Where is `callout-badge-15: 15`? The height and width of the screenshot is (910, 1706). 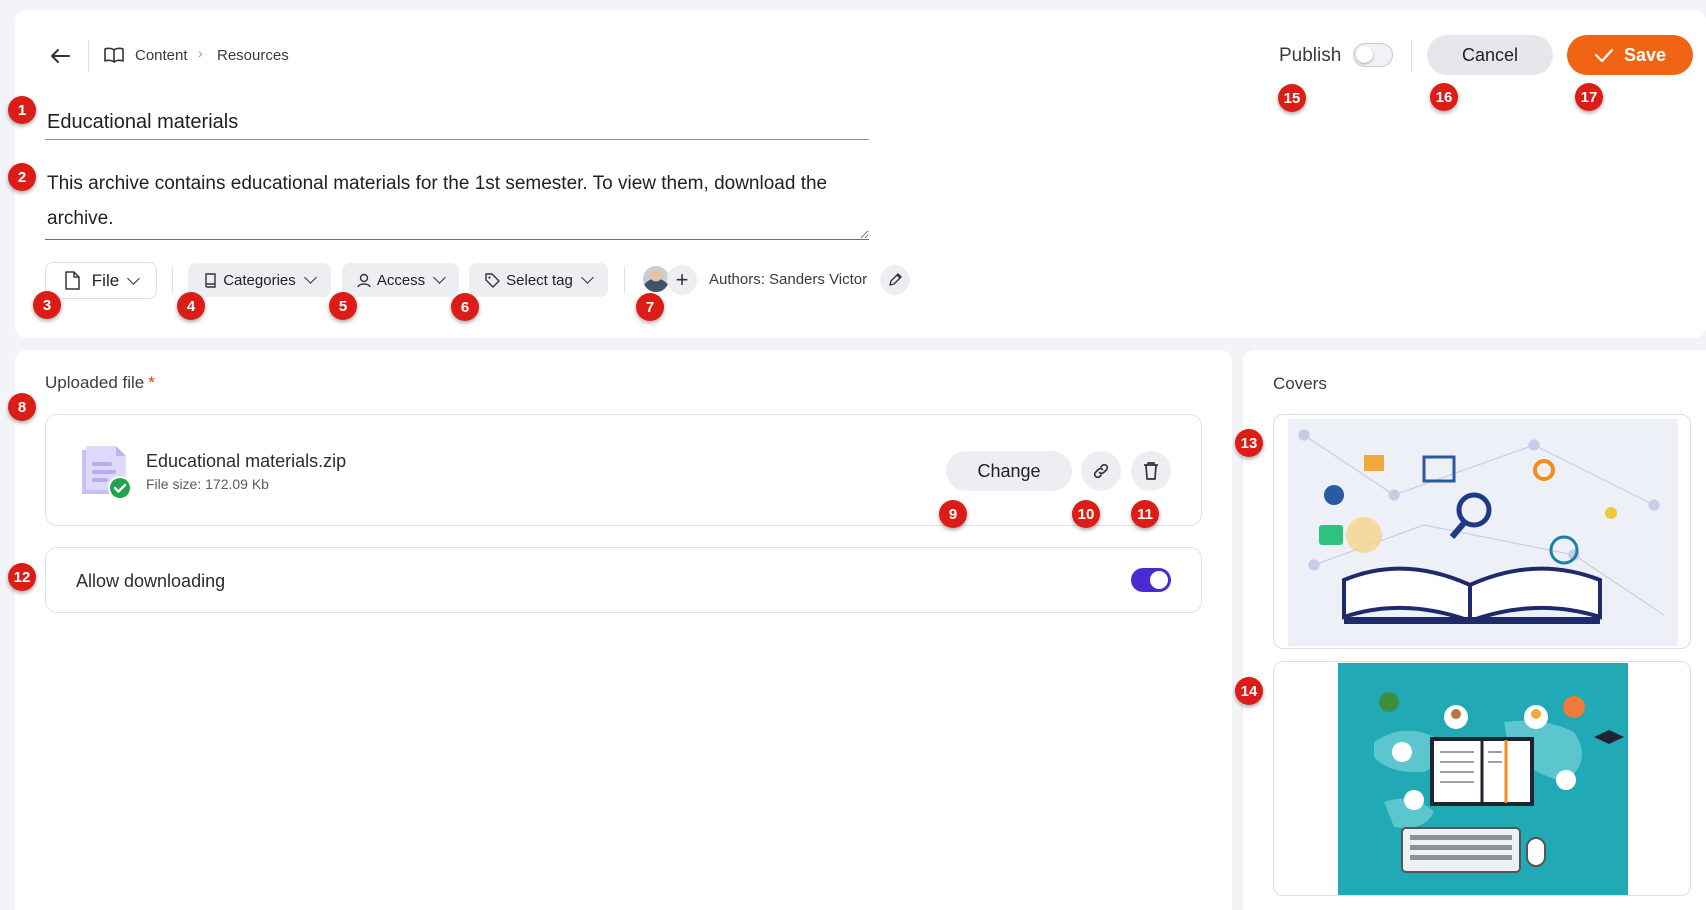
callout-badge-15: 15 is located at coordinates (1292, 98).